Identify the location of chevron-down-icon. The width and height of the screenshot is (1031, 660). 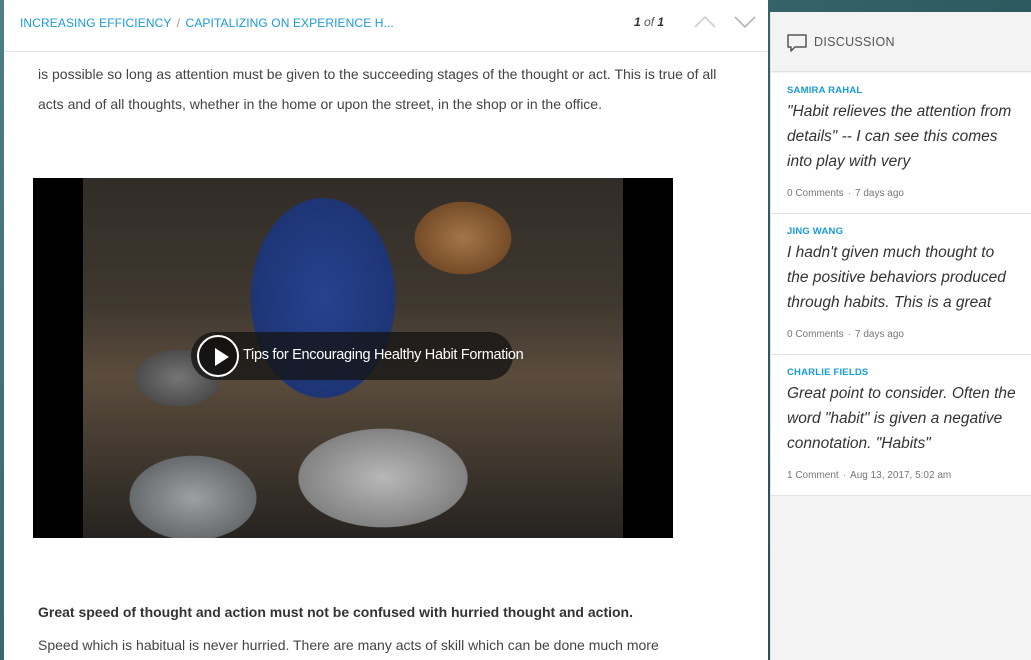
(745, 22).